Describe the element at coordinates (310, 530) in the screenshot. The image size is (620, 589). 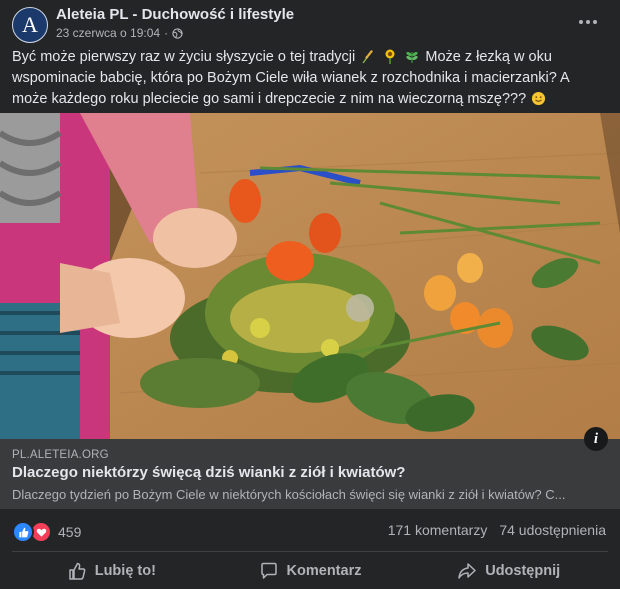
I see `post-stats: 459 171 komentarzy 74 udostępnienia` at that location.